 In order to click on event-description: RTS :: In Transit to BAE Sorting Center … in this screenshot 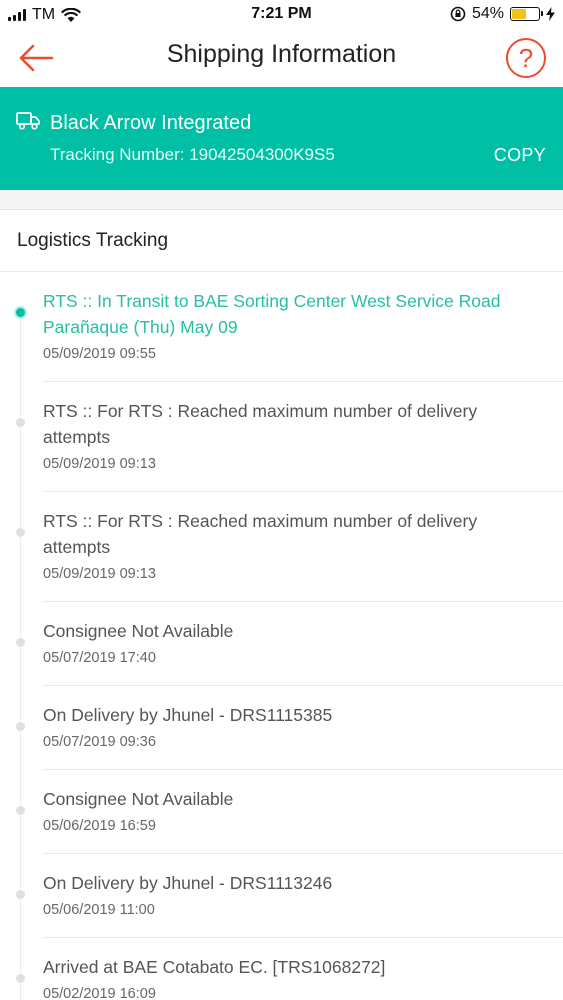, I will do `click(272, 314)`.